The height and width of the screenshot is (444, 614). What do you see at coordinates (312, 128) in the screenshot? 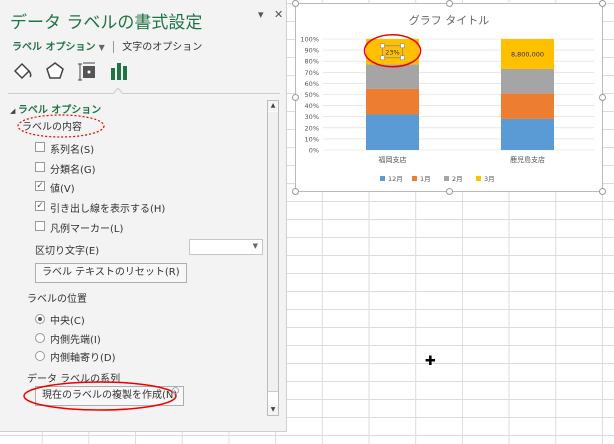
I see `y-tick-label: 20%` at bounding box center [312, 128].